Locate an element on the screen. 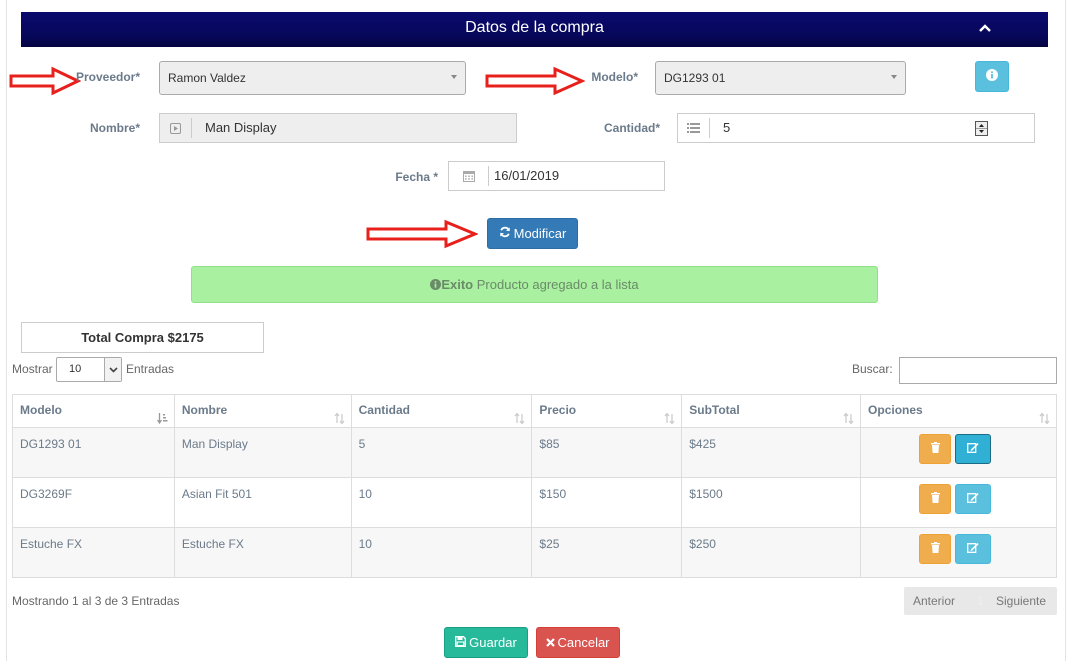  proveedor-label: Proveedor* is located at coordinates (107, 77).